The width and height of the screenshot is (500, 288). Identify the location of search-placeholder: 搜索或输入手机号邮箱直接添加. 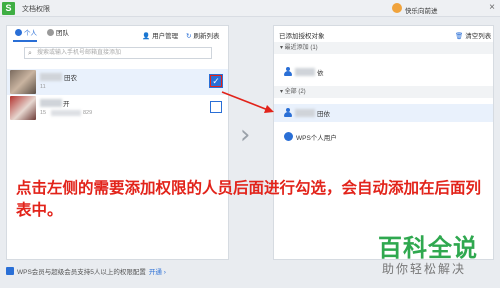
(79, 53).